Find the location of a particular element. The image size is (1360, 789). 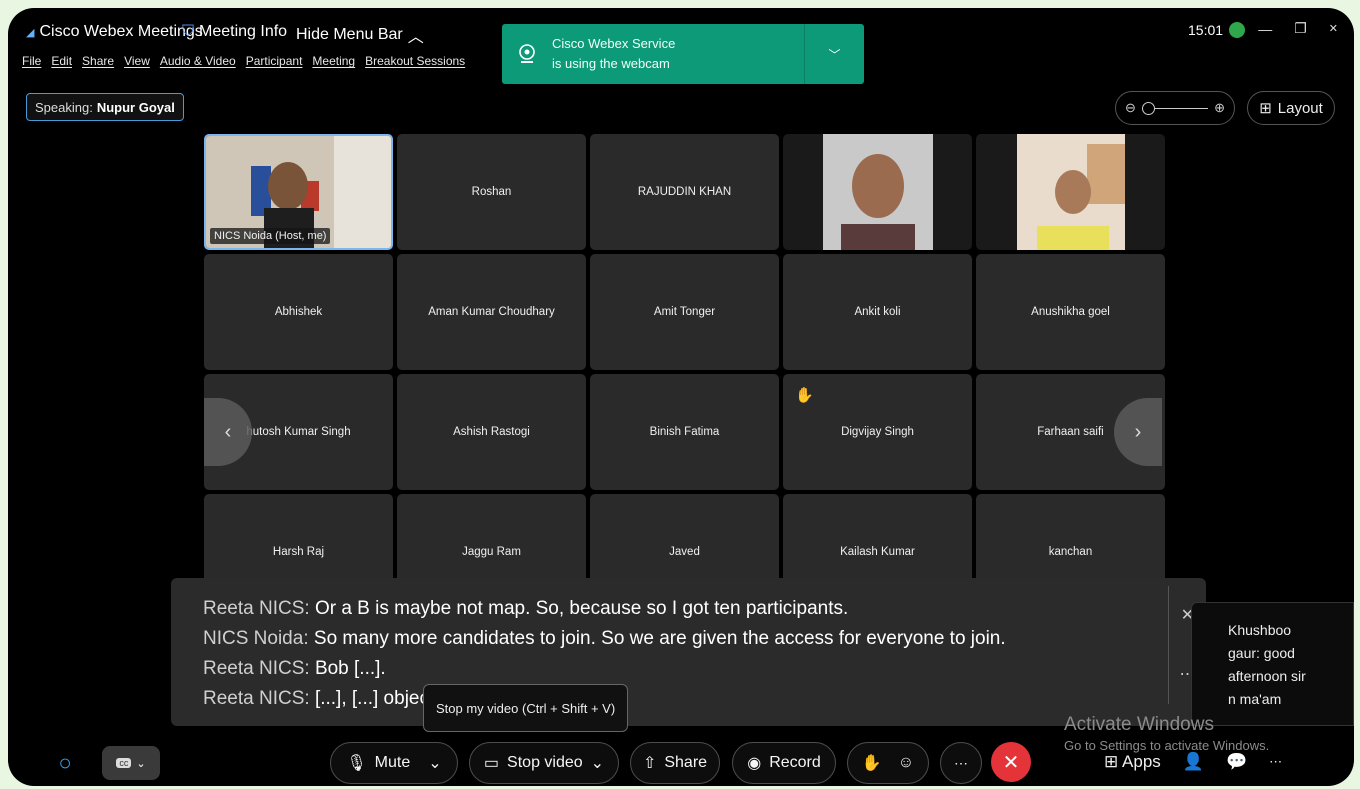

participant-name: Javed is located at coordinates (684, 552).